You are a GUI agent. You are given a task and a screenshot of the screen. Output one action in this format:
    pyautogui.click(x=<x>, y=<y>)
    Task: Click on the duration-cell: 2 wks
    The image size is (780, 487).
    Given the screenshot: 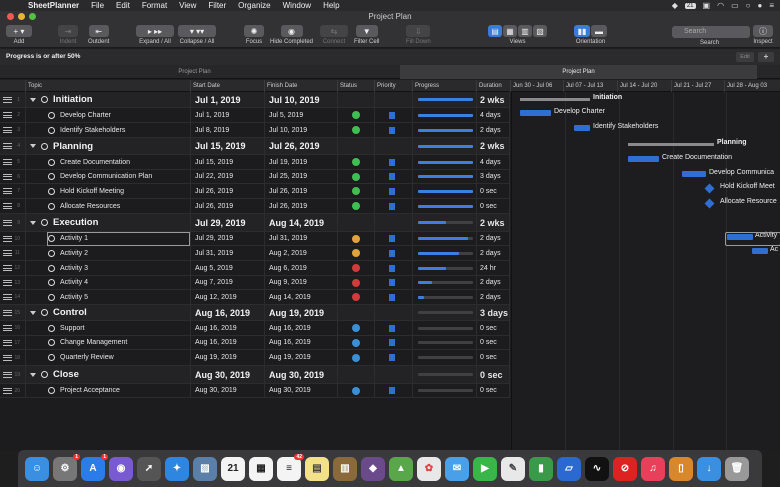 What is the action you would take?
    pyautogui.click(x=493, y=146)
    